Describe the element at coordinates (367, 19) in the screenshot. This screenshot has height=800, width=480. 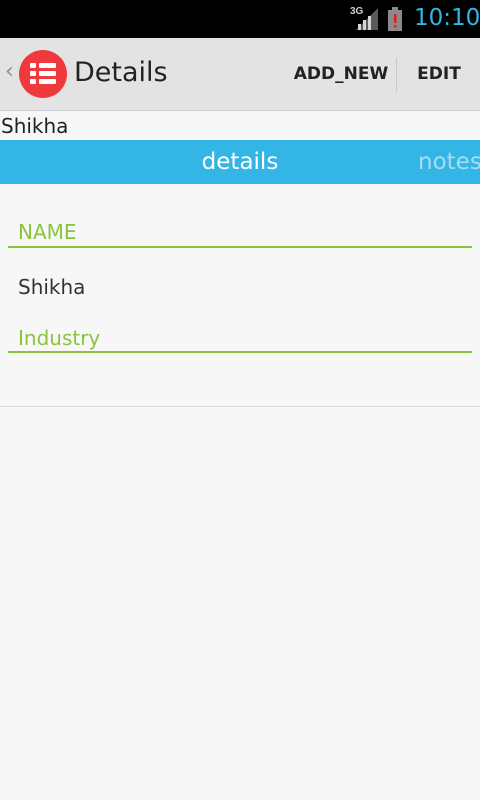
I see `signal-icon` at that location.